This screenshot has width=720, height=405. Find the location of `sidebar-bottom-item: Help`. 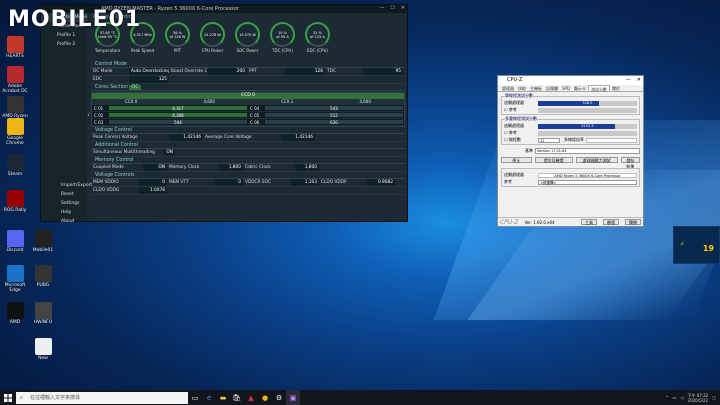

sidebar-bottom-item: Help is located at coordinates (64, 212).